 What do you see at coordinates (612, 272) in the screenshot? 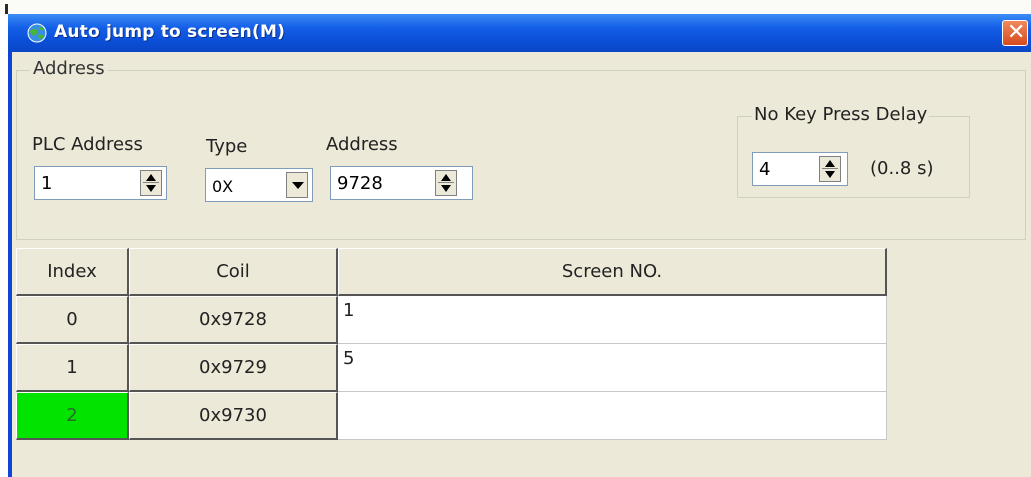
I see `column-header-screen-no: Screen NO.` at bounding box center [612, 272].